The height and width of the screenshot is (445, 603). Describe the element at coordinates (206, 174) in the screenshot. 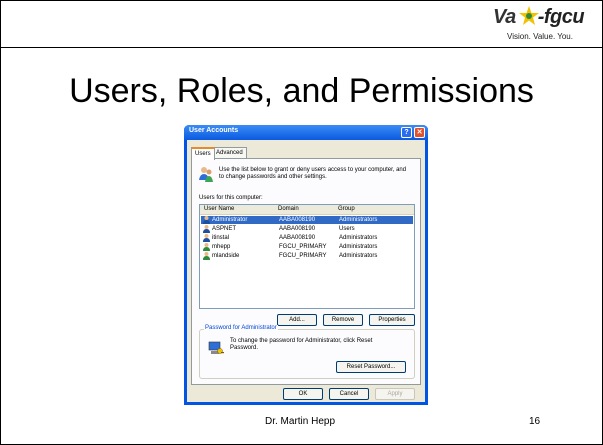

I see `users-icon` at that location.